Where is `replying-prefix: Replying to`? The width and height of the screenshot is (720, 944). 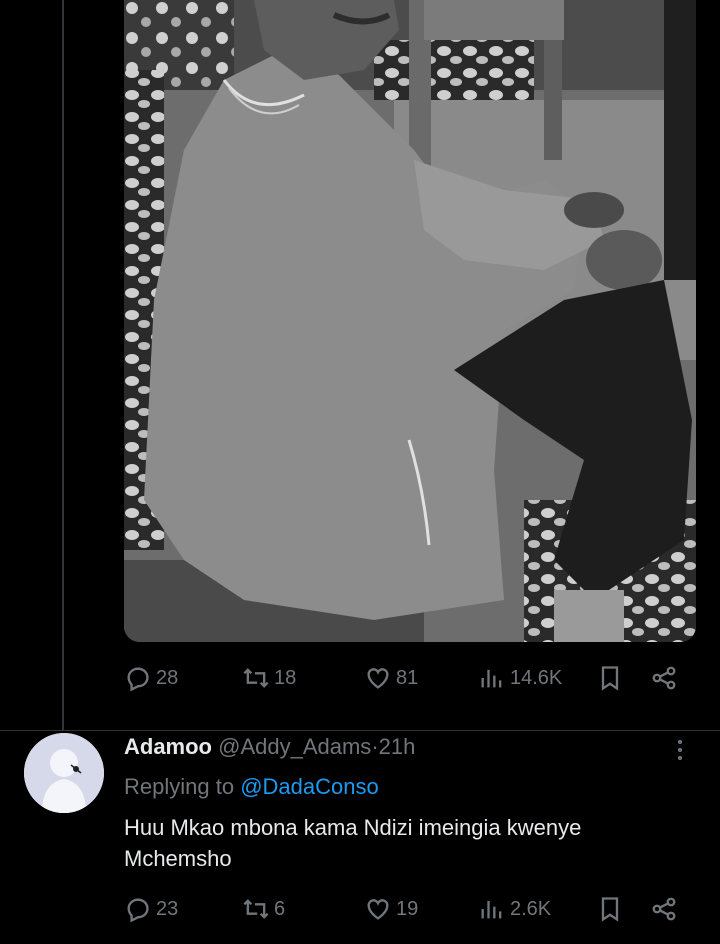
replying-prefix: Replying to is located at coordinates (179, 786).